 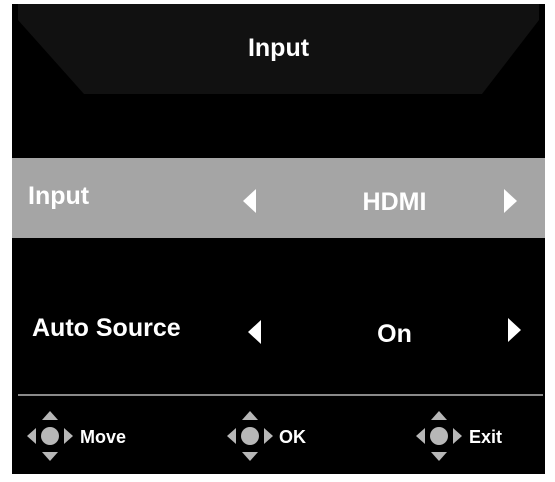 What do you see at coordinates (254, 332) in the screenshot?
I see `auto-source-left-arrow-icon` at bounding box center [254, 332].